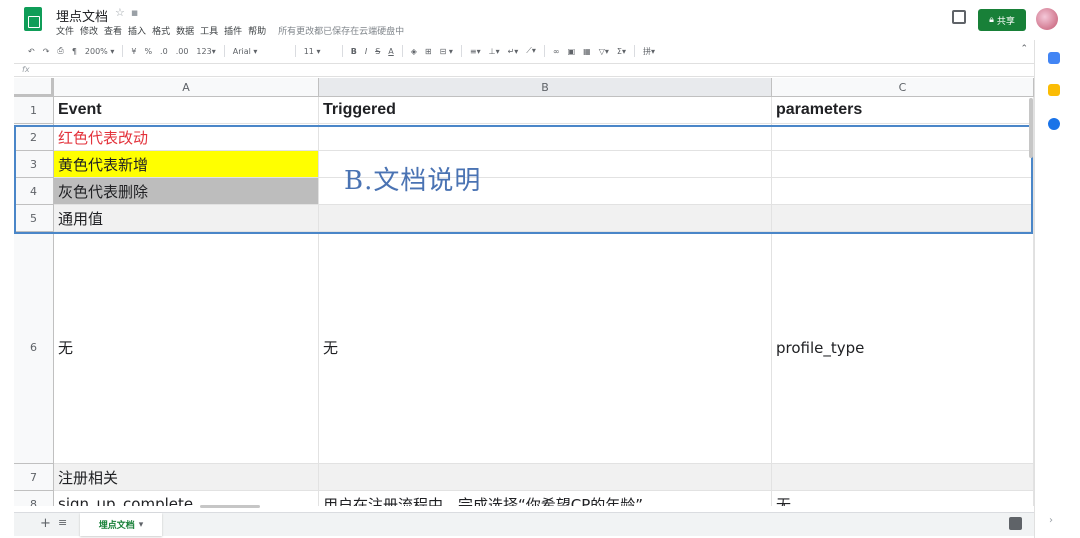 This screenshot has height=538, width=1080. What do you see at coordinates (62, 522) in the screenshot?
I see `all-sheets-icon: ≡` at bounding box center [62, 522].